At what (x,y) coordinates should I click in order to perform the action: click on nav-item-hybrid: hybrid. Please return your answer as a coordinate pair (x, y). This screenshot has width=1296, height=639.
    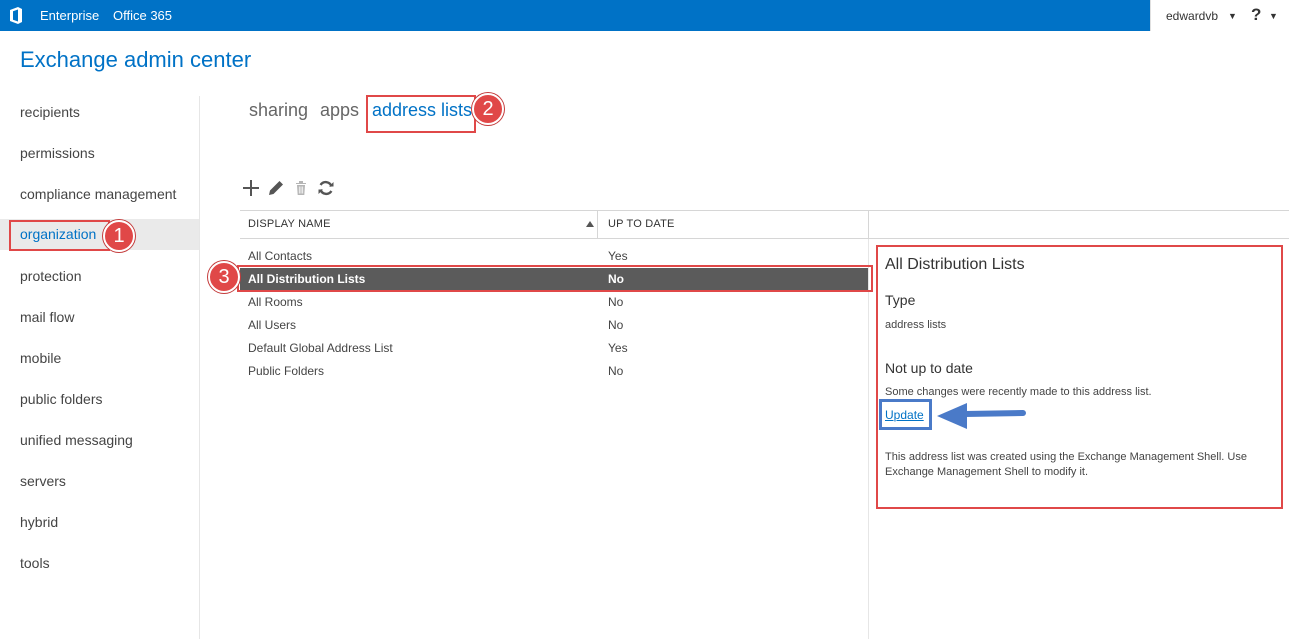
    Looking at the image, I should click on (99, 522).